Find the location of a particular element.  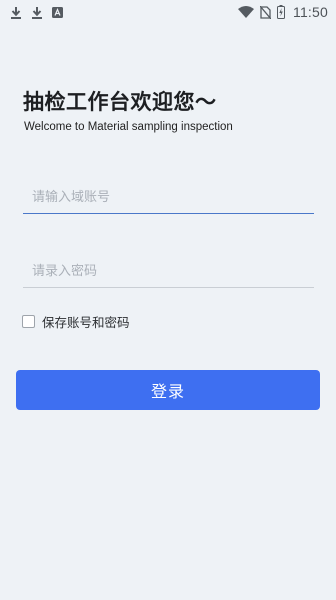

no-sim-icon is located at coordinates (265, 12).